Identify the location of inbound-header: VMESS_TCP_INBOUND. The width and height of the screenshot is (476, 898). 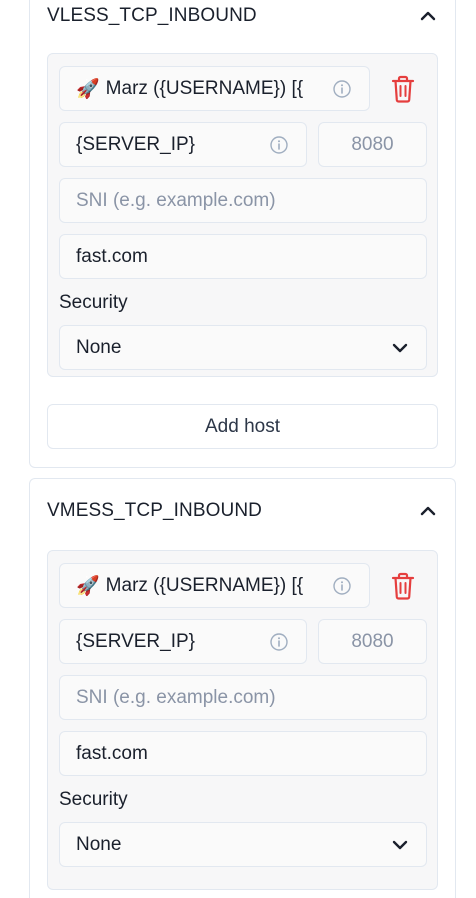
(242, 511).